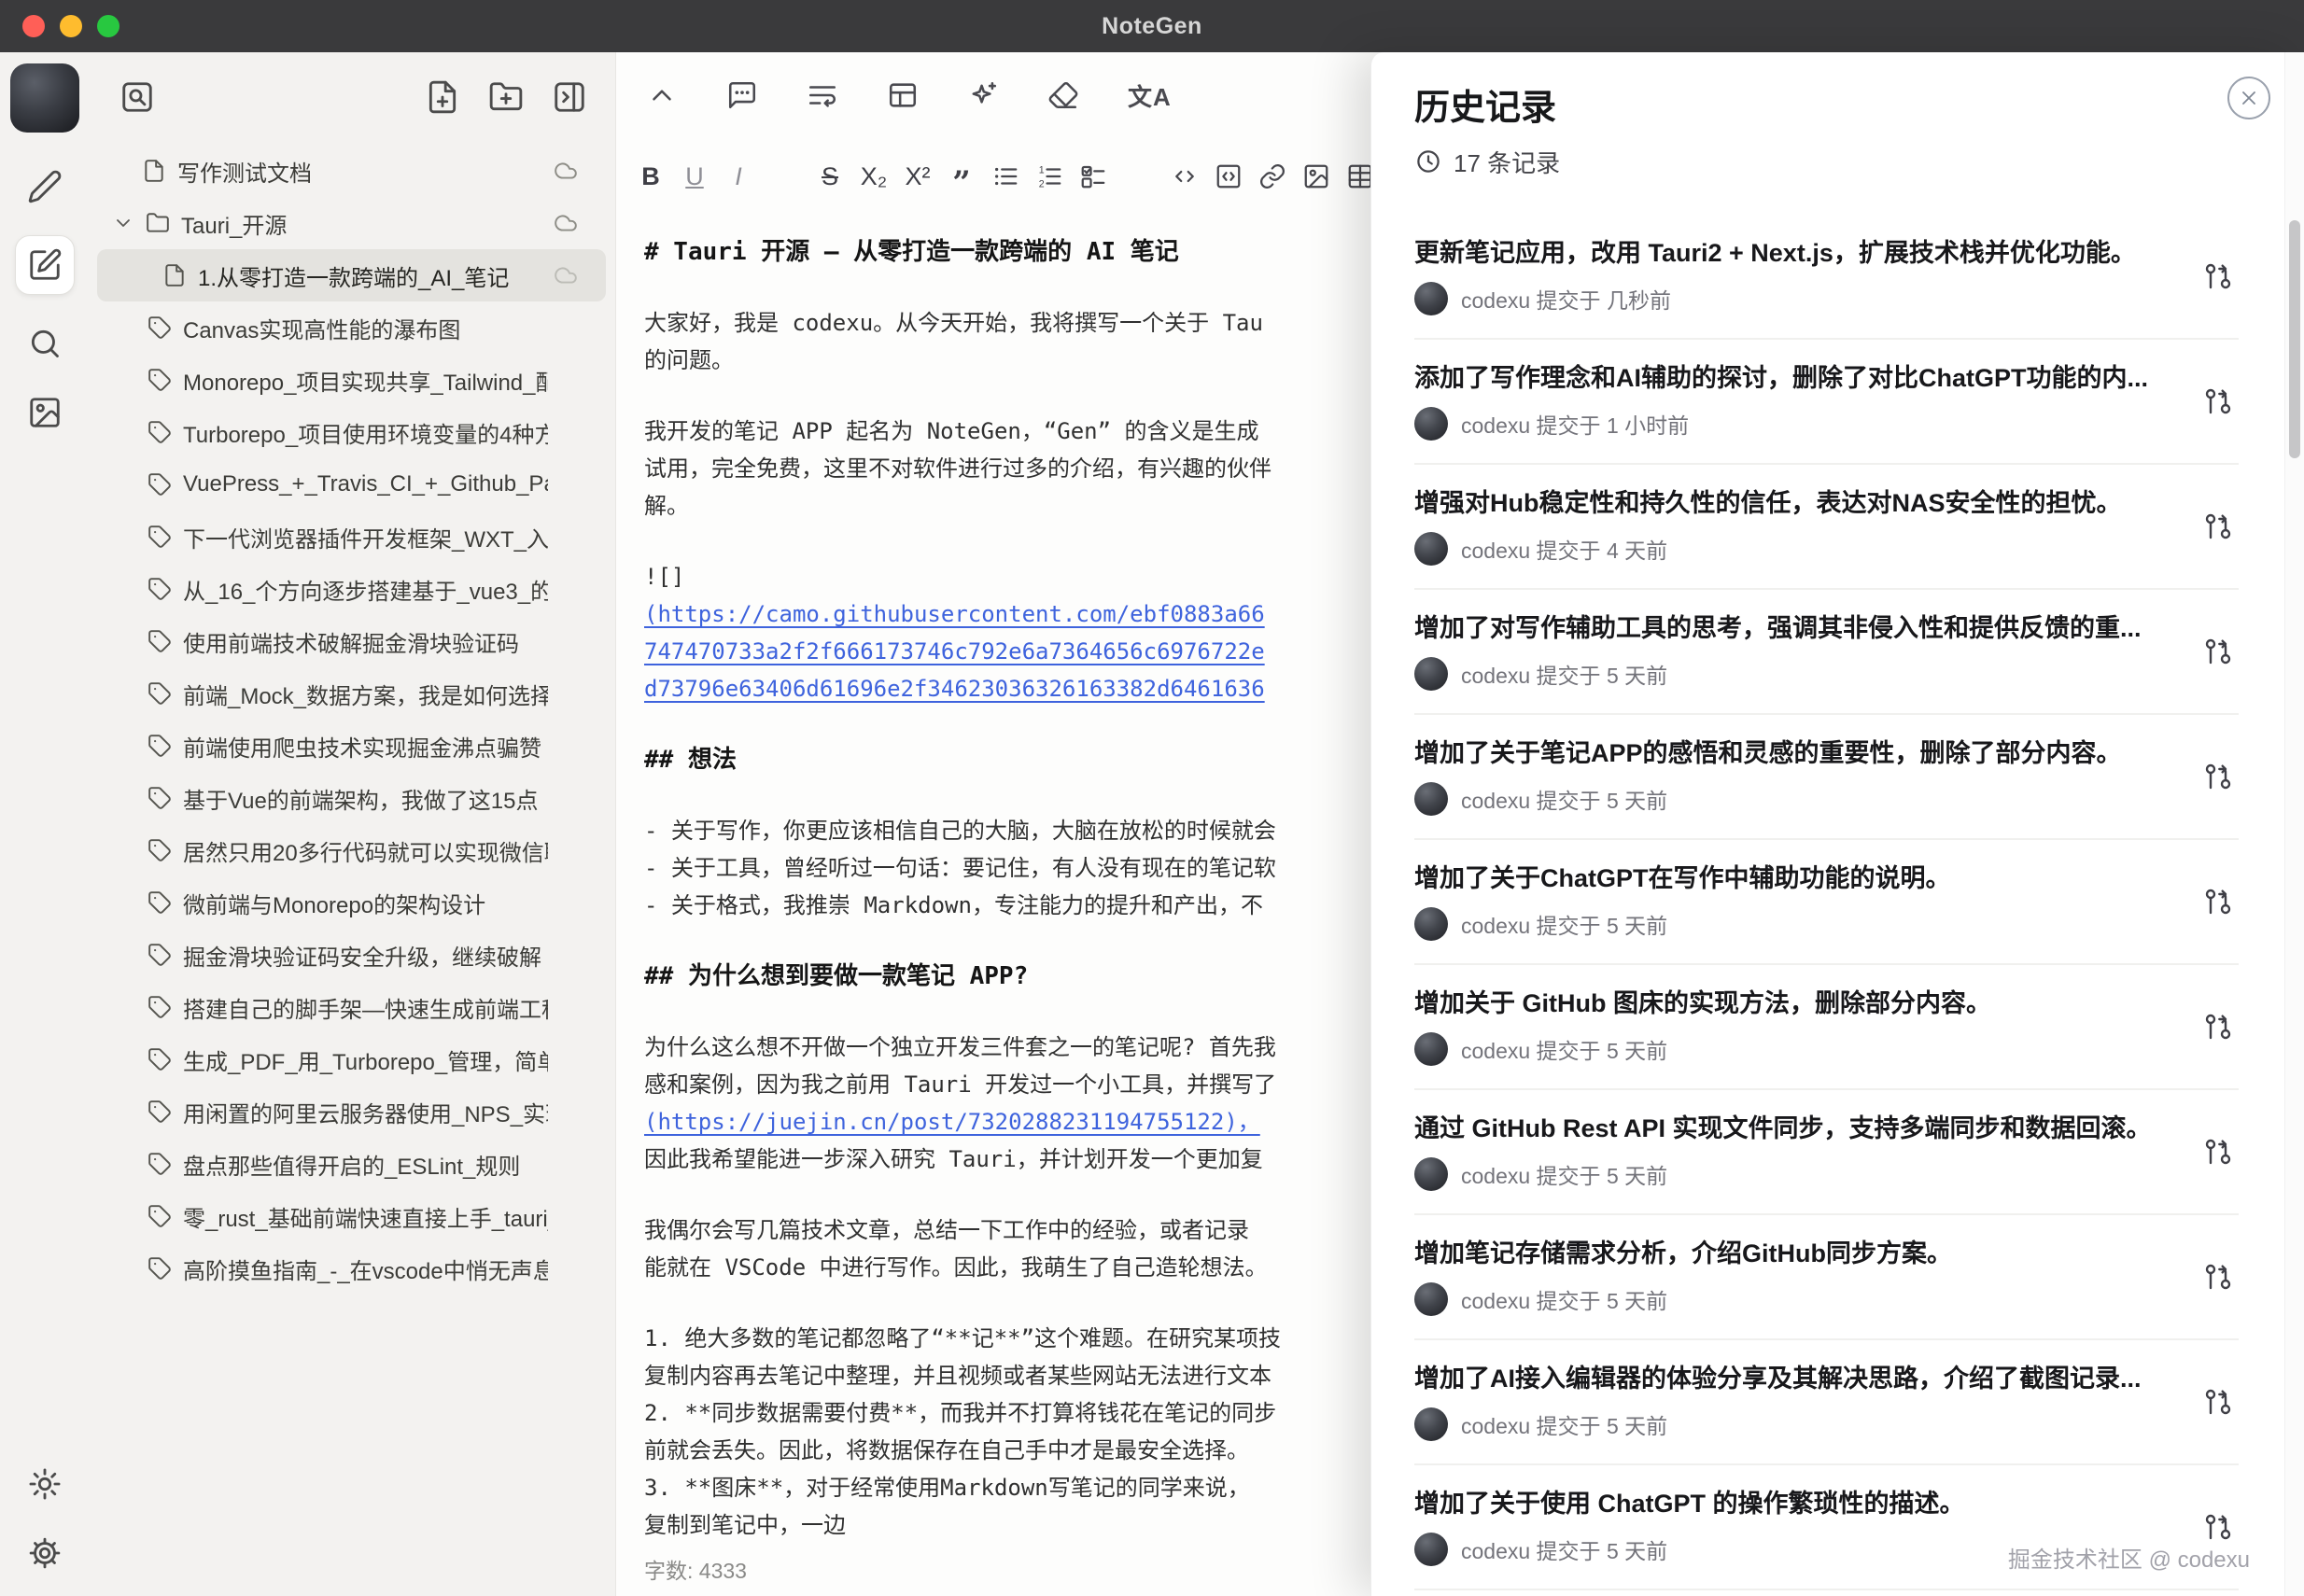 The image size is (2304, 1596). Describe the element at coordinates (1826, 1593) in the screenshot. I see `history-entry: 优化操作流程，减少在不同软件间切换的繁琐步骤。 codexu 提交于 5 天前` at that location.